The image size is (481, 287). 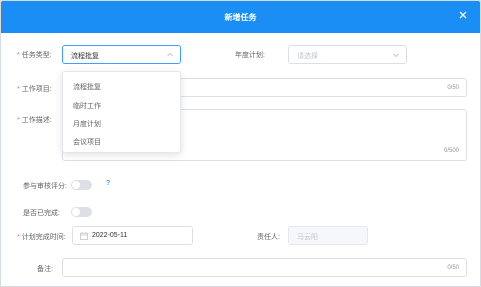 What do you see at coordinates (81, 212) in the screenshot?
I see `completed-toggle` at bounding box center [81, 212].